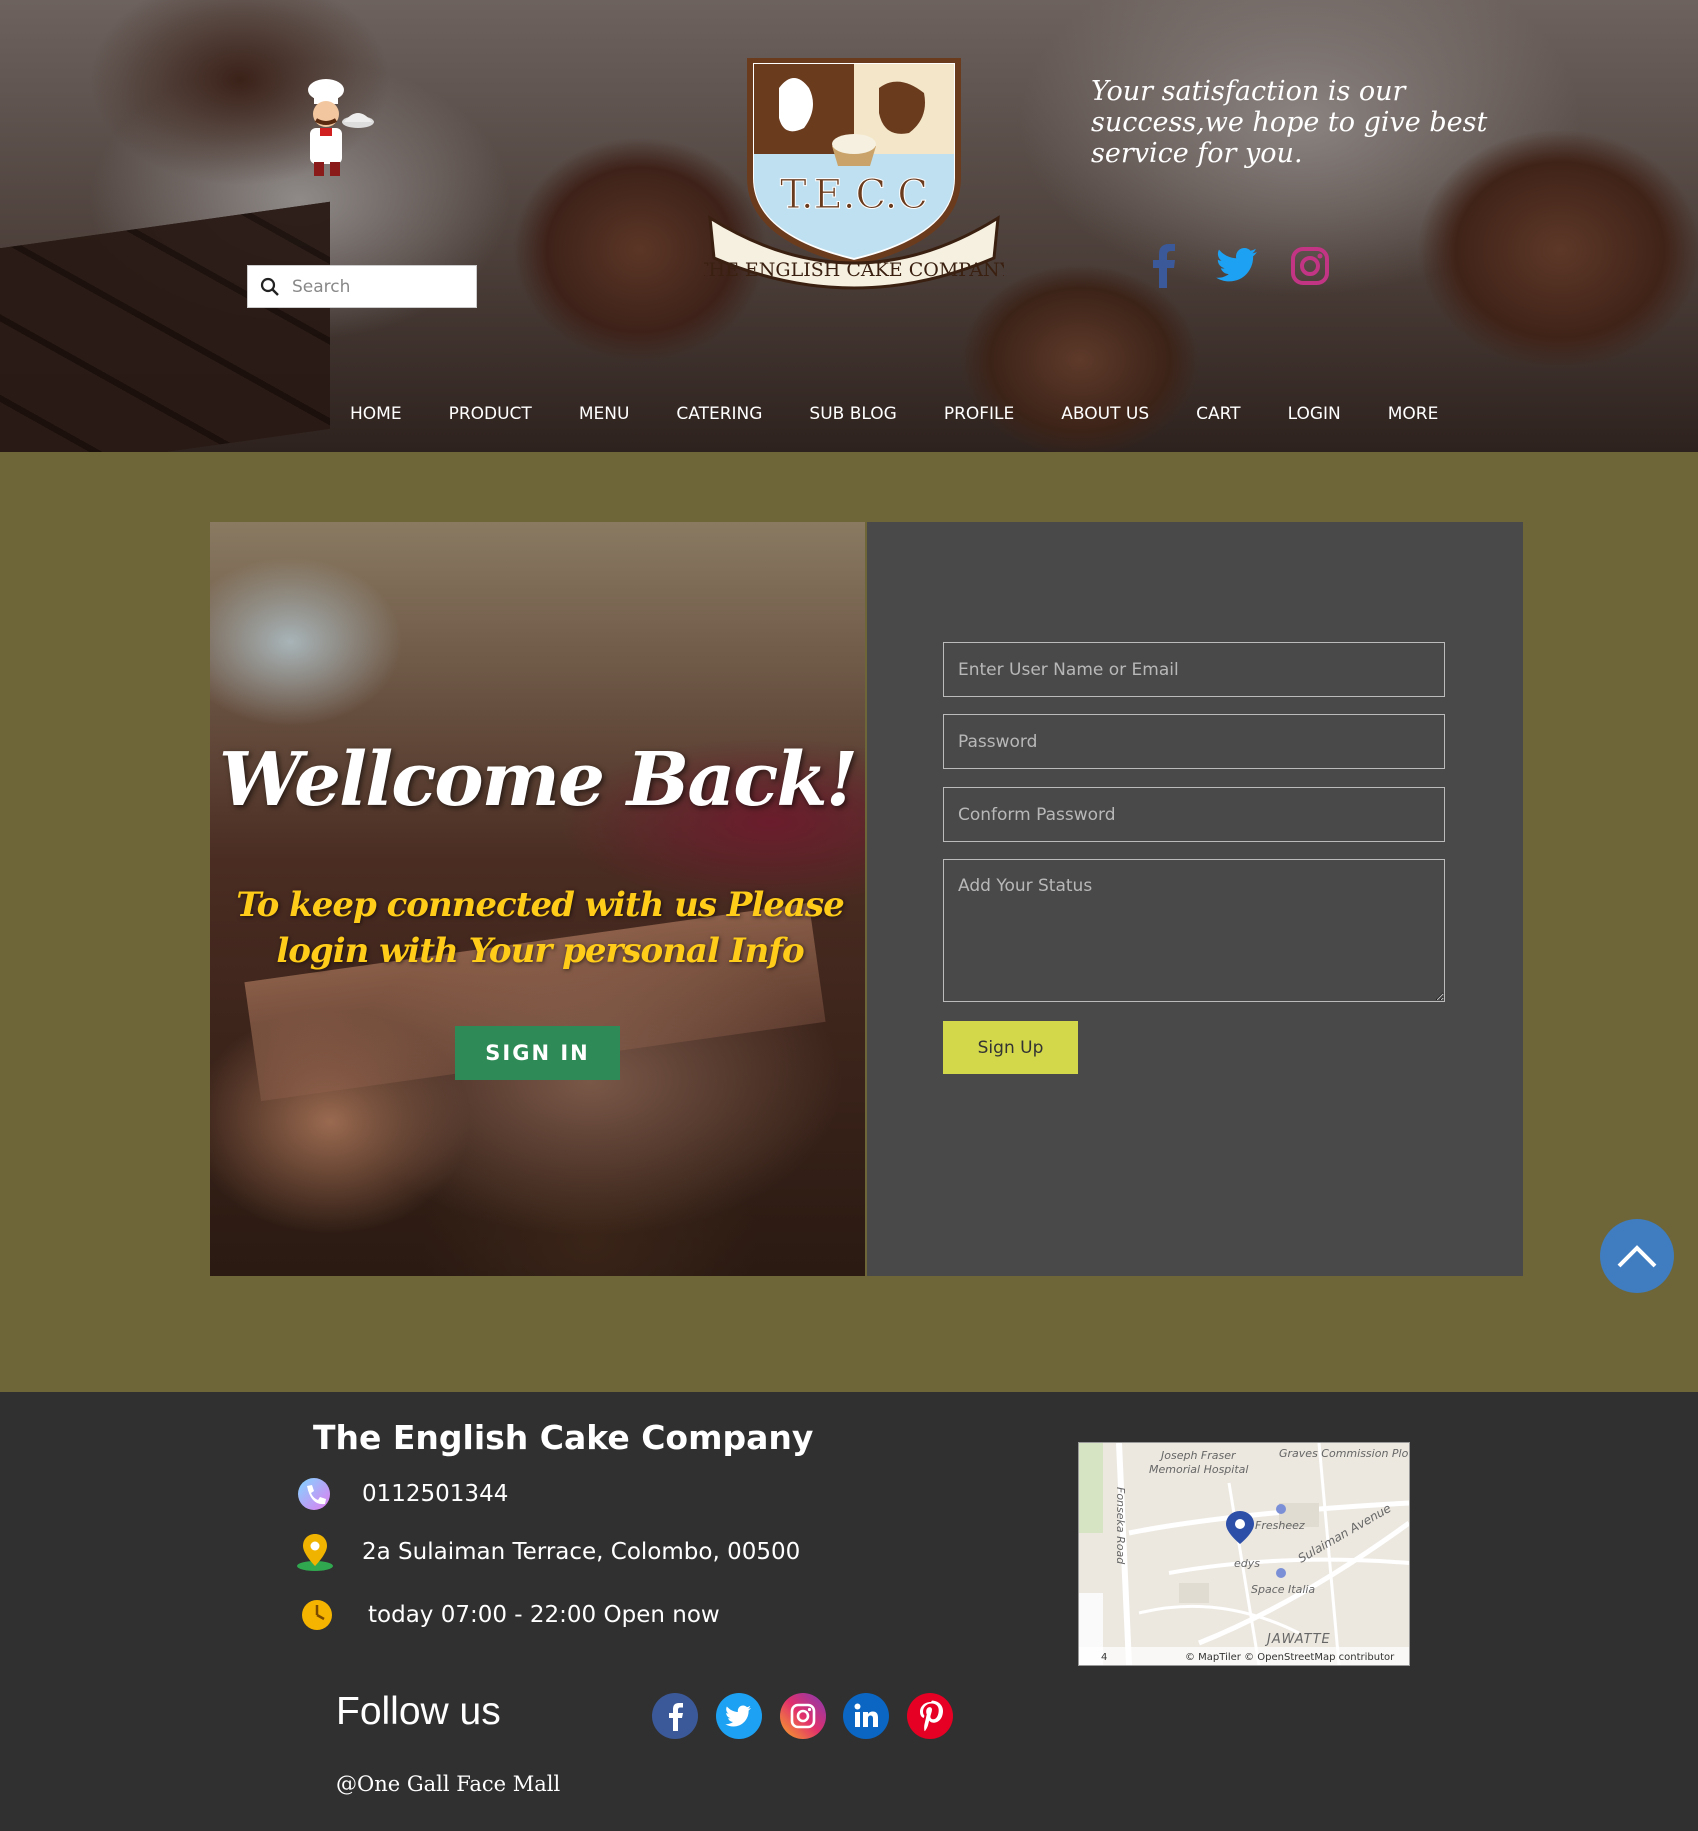 This screenshot has width=1698, height=1831. What do you see at coordinates (315, 1552) in the screenshot?
I see `location-pin-icon` at bounding box center [315, 1552].